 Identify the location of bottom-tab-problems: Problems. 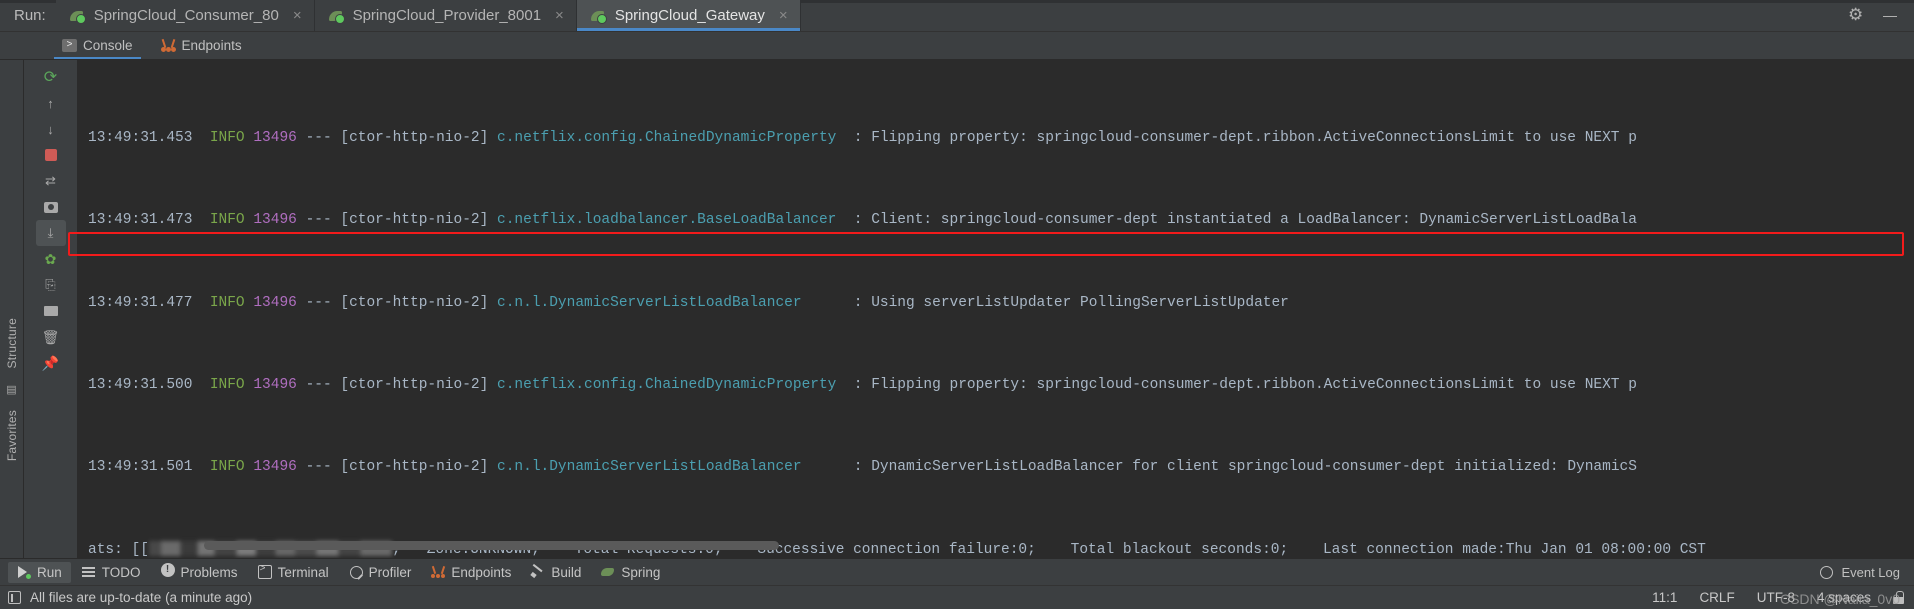
(199, 572).